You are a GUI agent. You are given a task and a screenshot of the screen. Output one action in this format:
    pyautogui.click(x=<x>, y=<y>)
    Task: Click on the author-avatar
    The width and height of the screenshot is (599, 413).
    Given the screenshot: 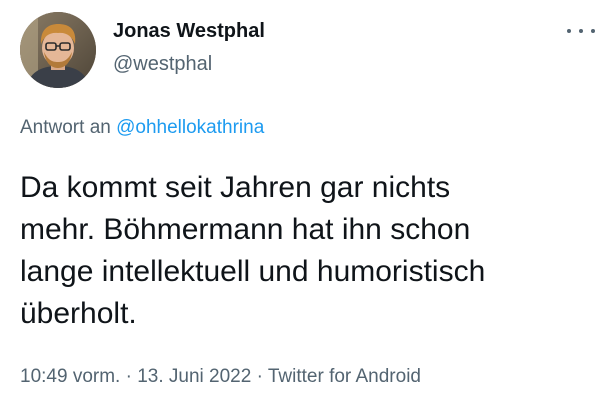 What is the action you would take?
    pyautogui.click(x=58, y=50)
    